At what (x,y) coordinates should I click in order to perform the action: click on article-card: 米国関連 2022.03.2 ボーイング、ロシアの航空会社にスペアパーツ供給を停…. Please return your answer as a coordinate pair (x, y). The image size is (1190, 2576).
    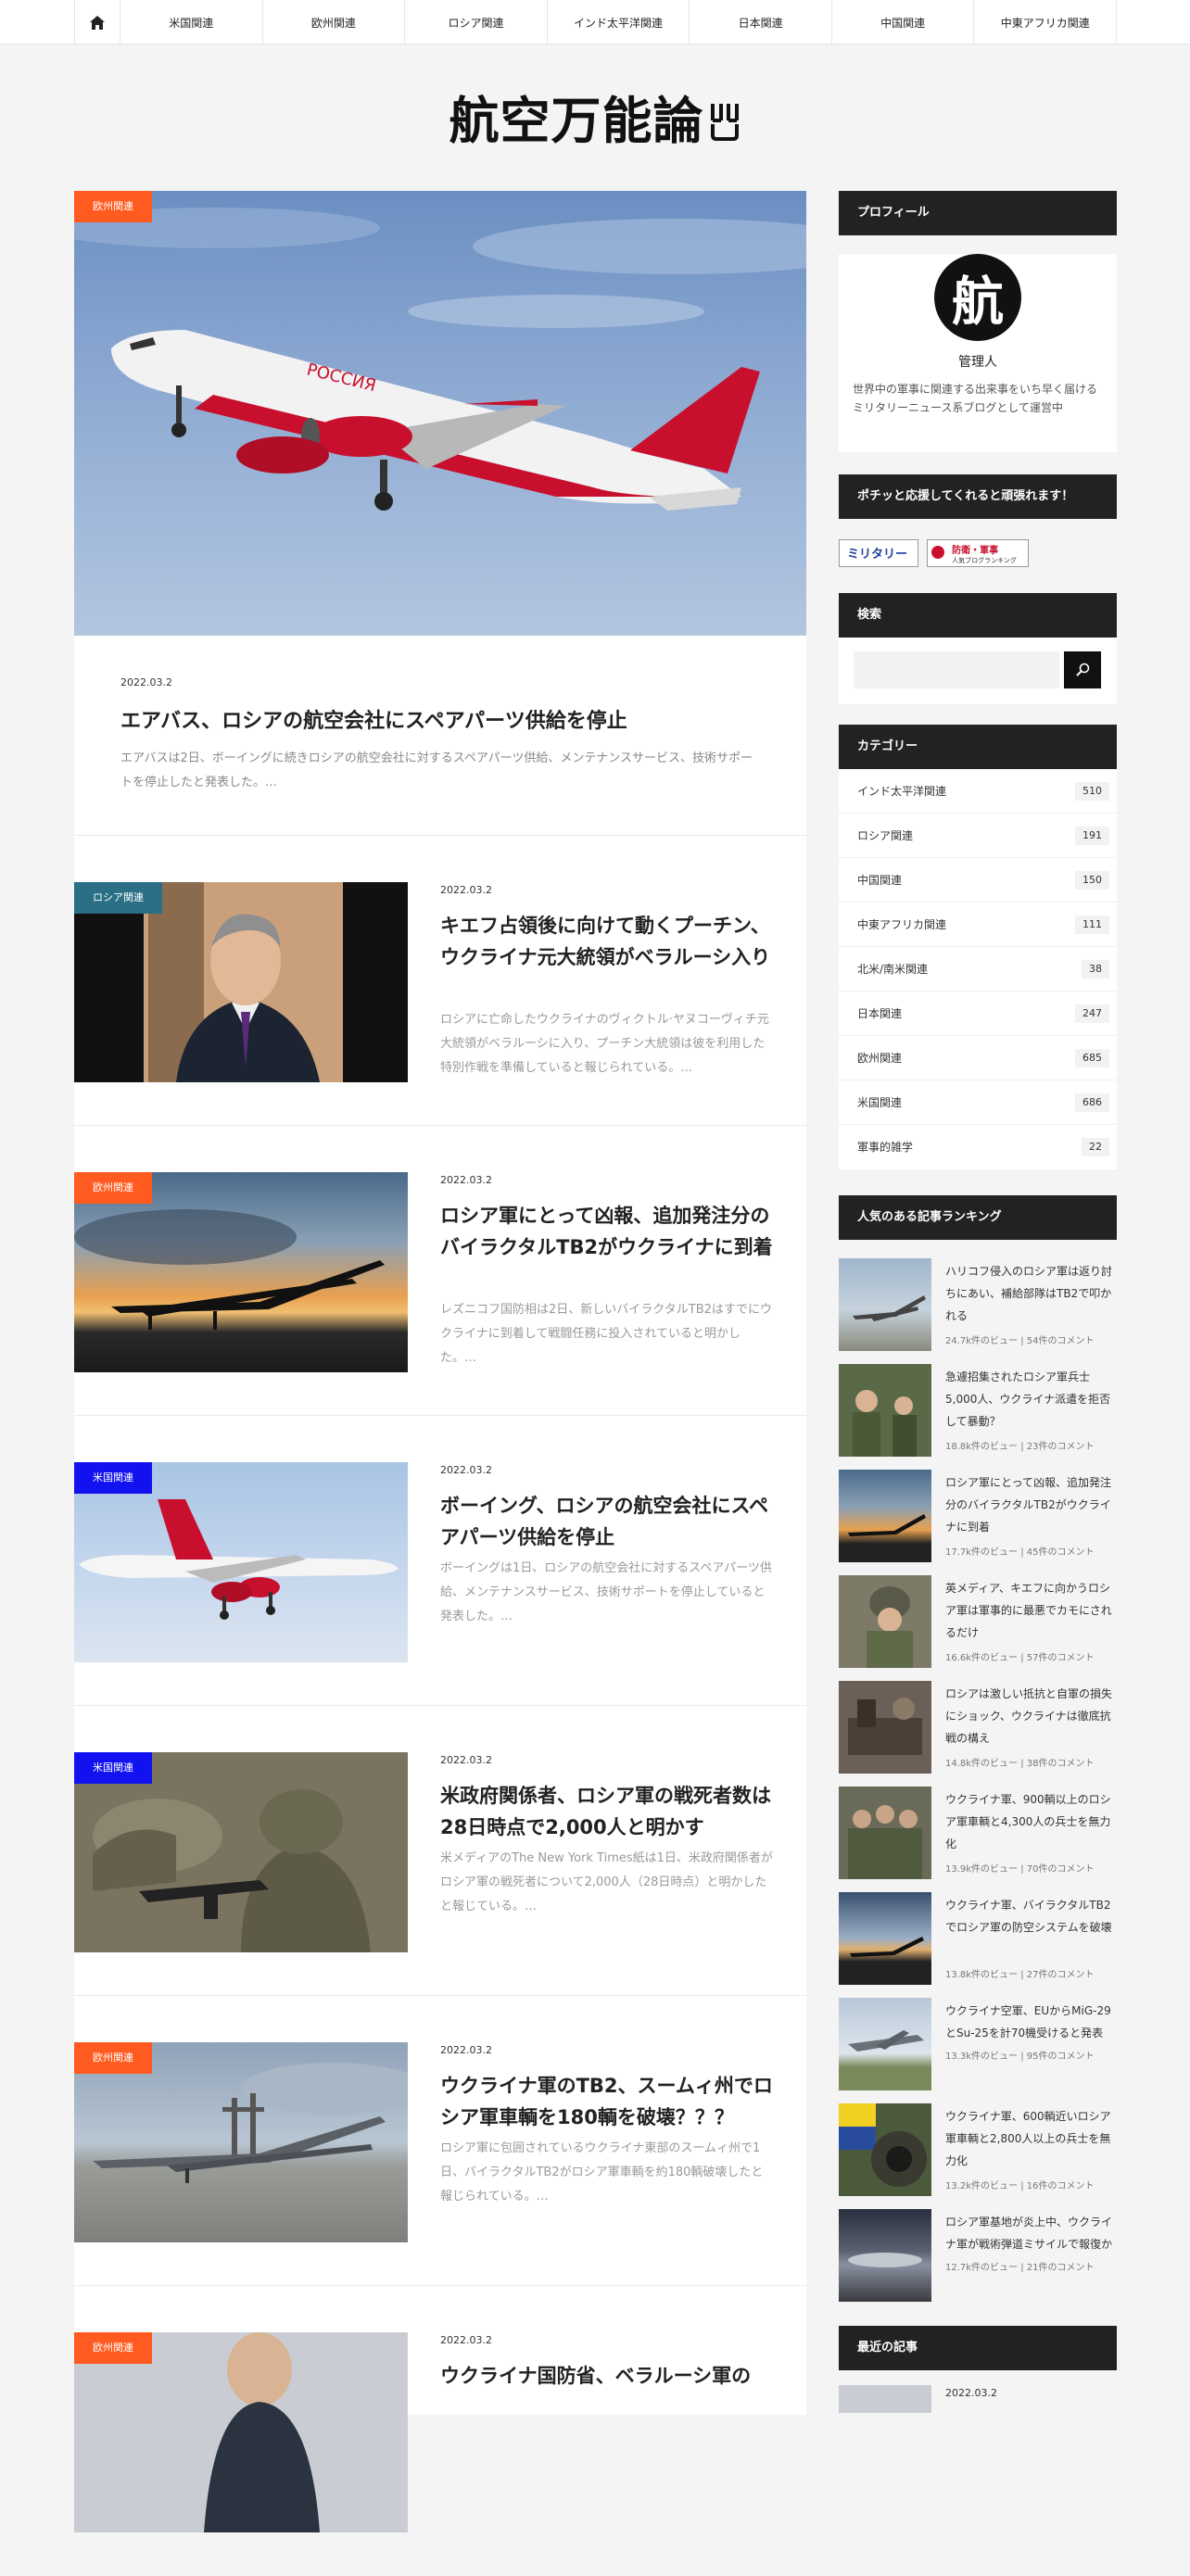
    Looking at the image, I should click on (440, 1561).